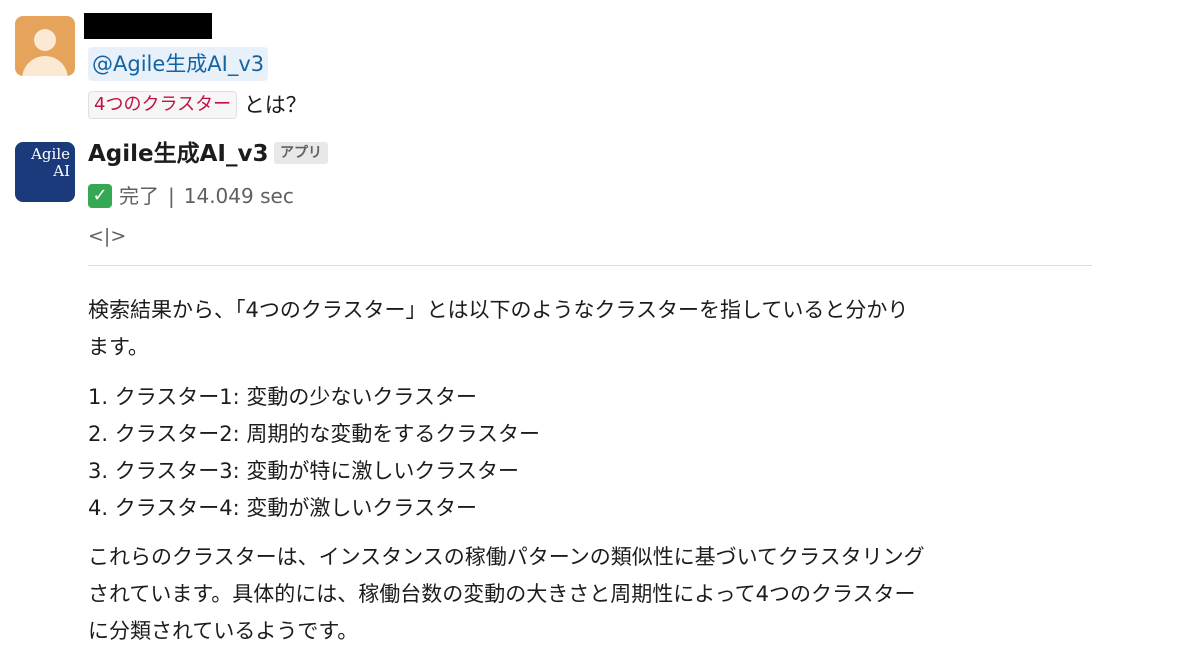 The image size is (1200, 664). Describe the element at coordinates (178, 154) in the screenshot. I see `bot-name: Agile生成AI_v3` at that location.